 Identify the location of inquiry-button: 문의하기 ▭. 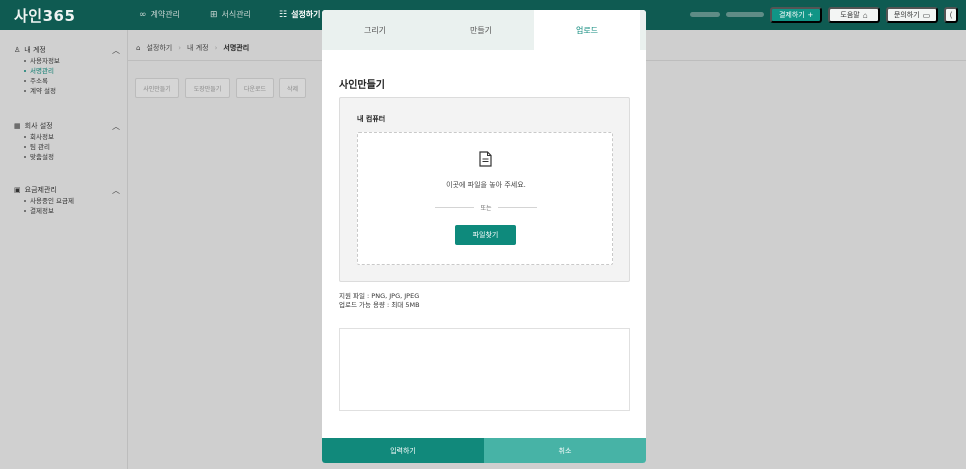
(912, 15).